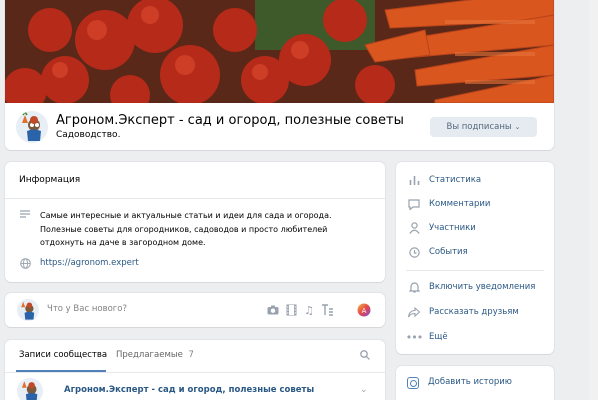  I want to click on search-icon, so click(365, 356).